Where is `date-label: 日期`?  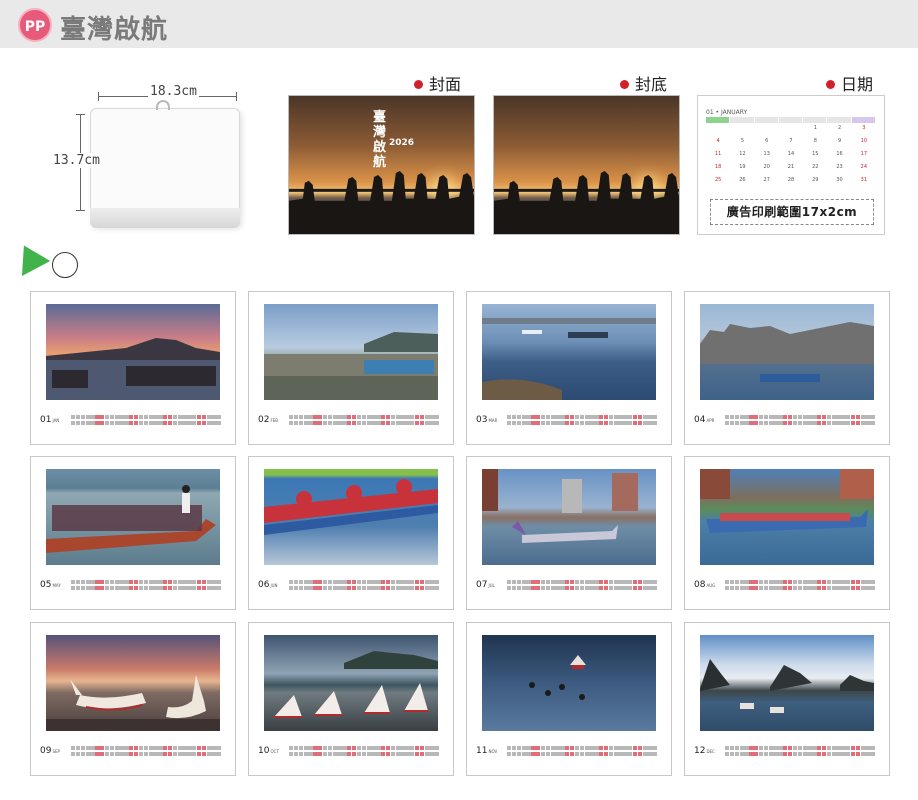
date-label: 日期 is located at coordinates (849, 83).